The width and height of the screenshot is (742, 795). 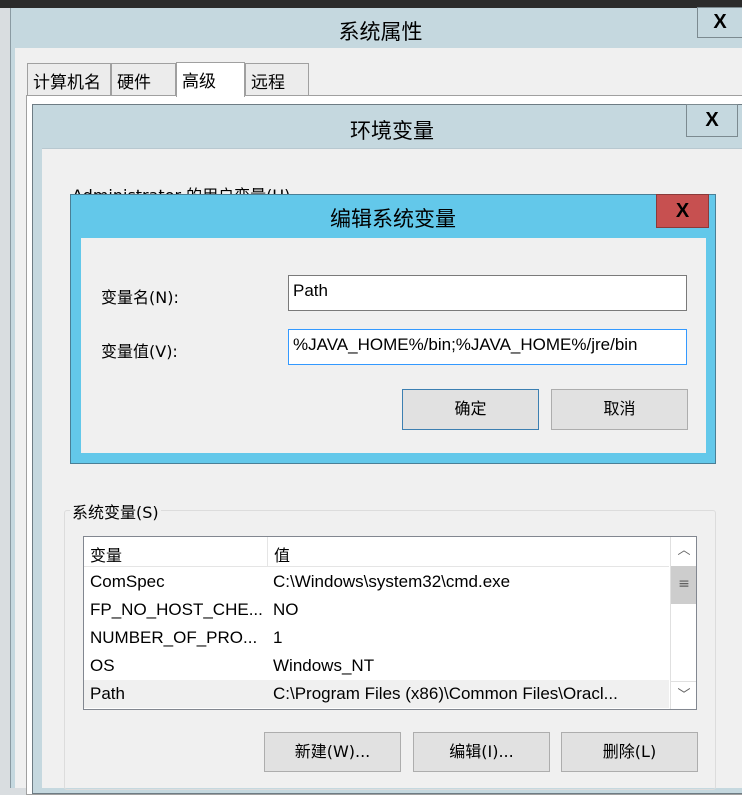 What do you see at coordinates (376, 552) in the screenshot?
I see `list-header: 变量 值` at bounding box center [376, 552].